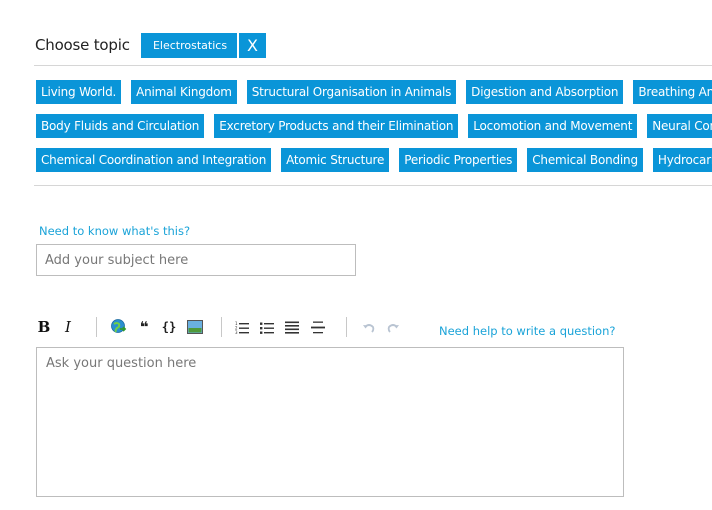 The height and width of the screenshot is (510, 712). I want to click on ordered-list-button: 1 2 3, so click(242, 327).